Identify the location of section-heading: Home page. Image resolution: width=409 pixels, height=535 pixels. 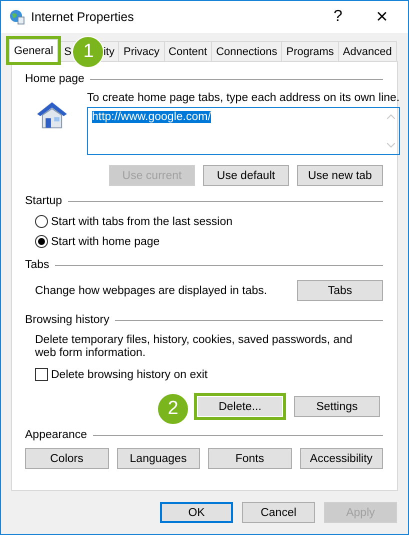
(54, 79).